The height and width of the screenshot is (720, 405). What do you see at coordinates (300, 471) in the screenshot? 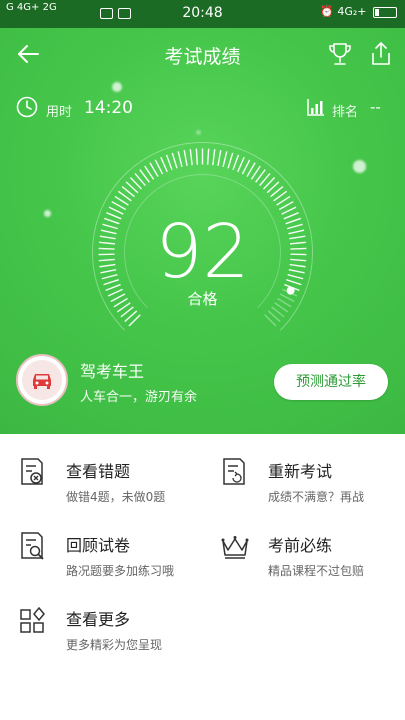
I see `menu-item-title: 重新考试` at bounding box center [300, 471].